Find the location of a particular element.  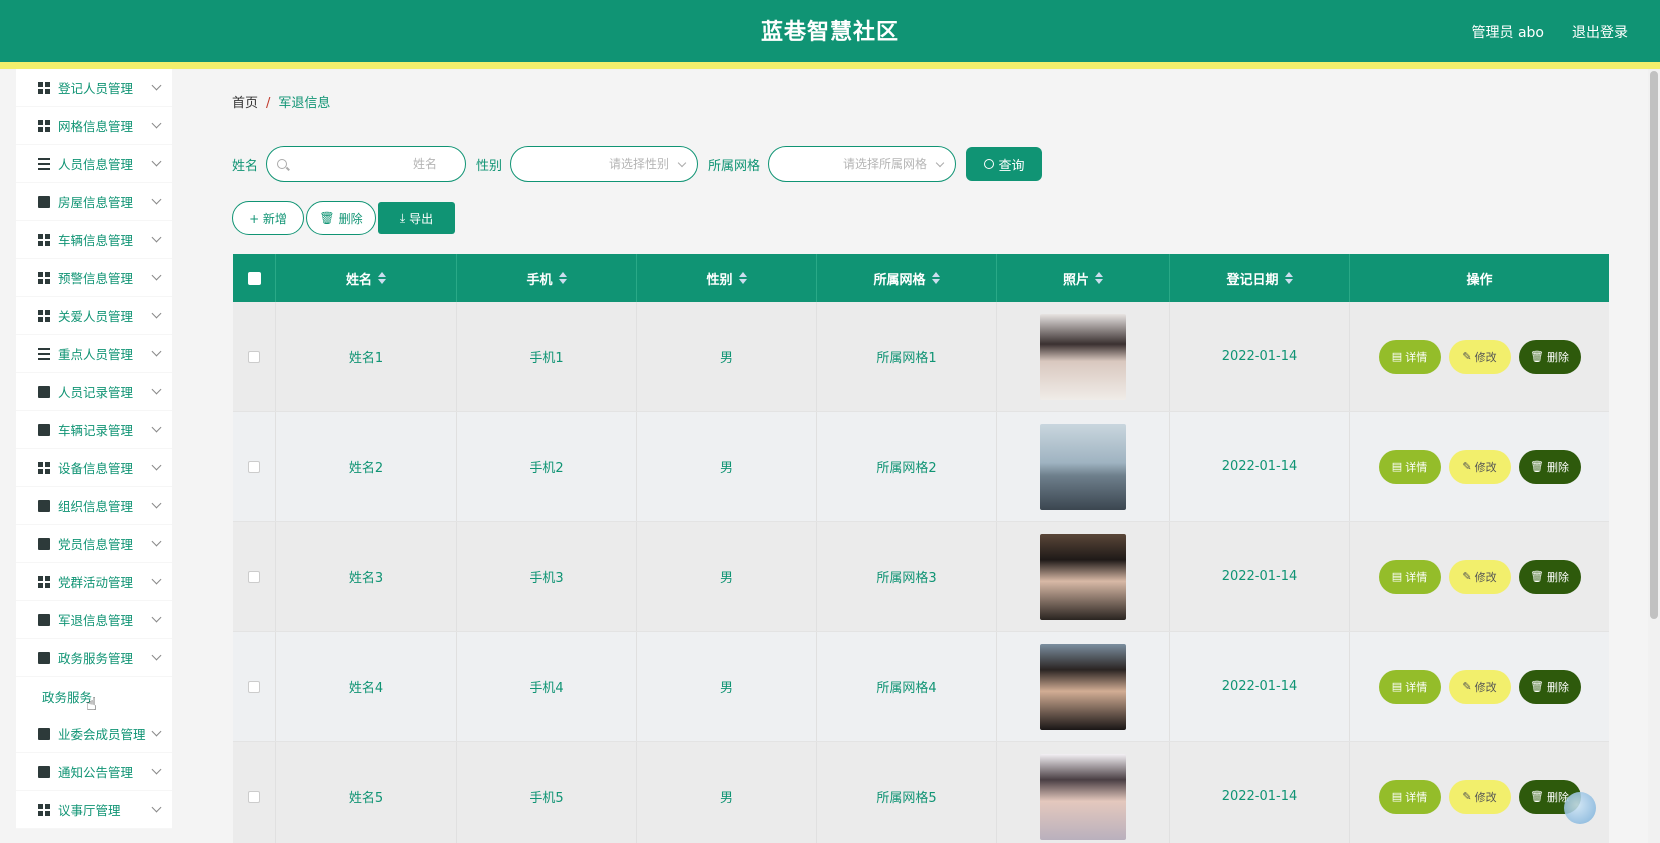

sidebar-item-13: 党群活动管理 is located at coordinates (94, 582).